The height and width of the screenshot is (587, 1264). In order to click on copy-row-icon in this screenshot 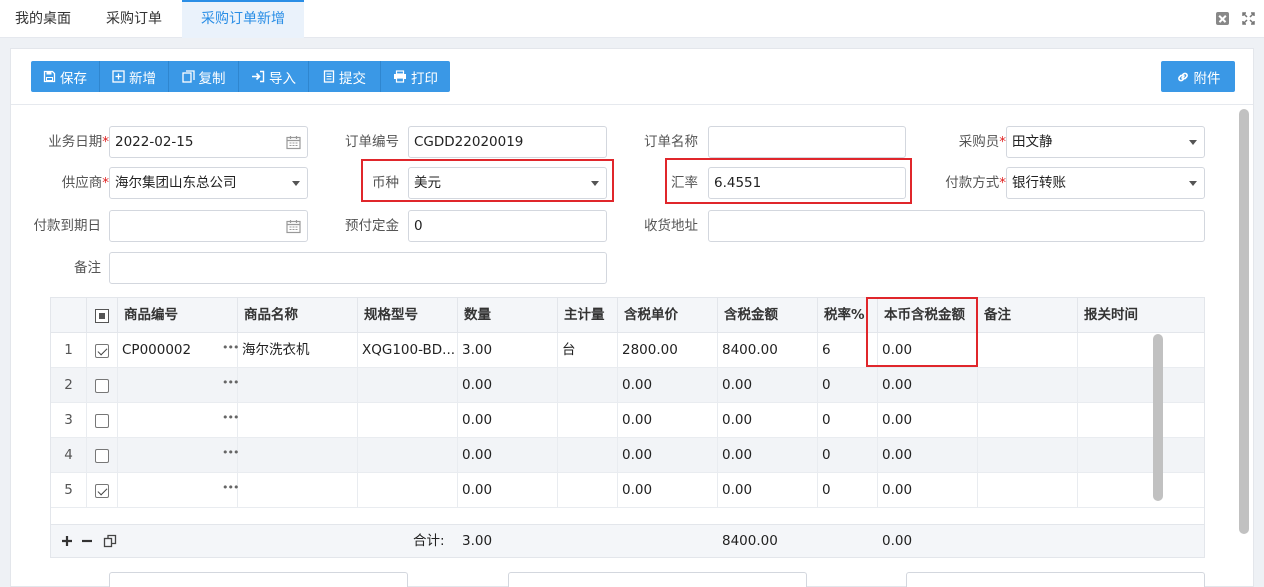, I will do `click(110, 541)`.